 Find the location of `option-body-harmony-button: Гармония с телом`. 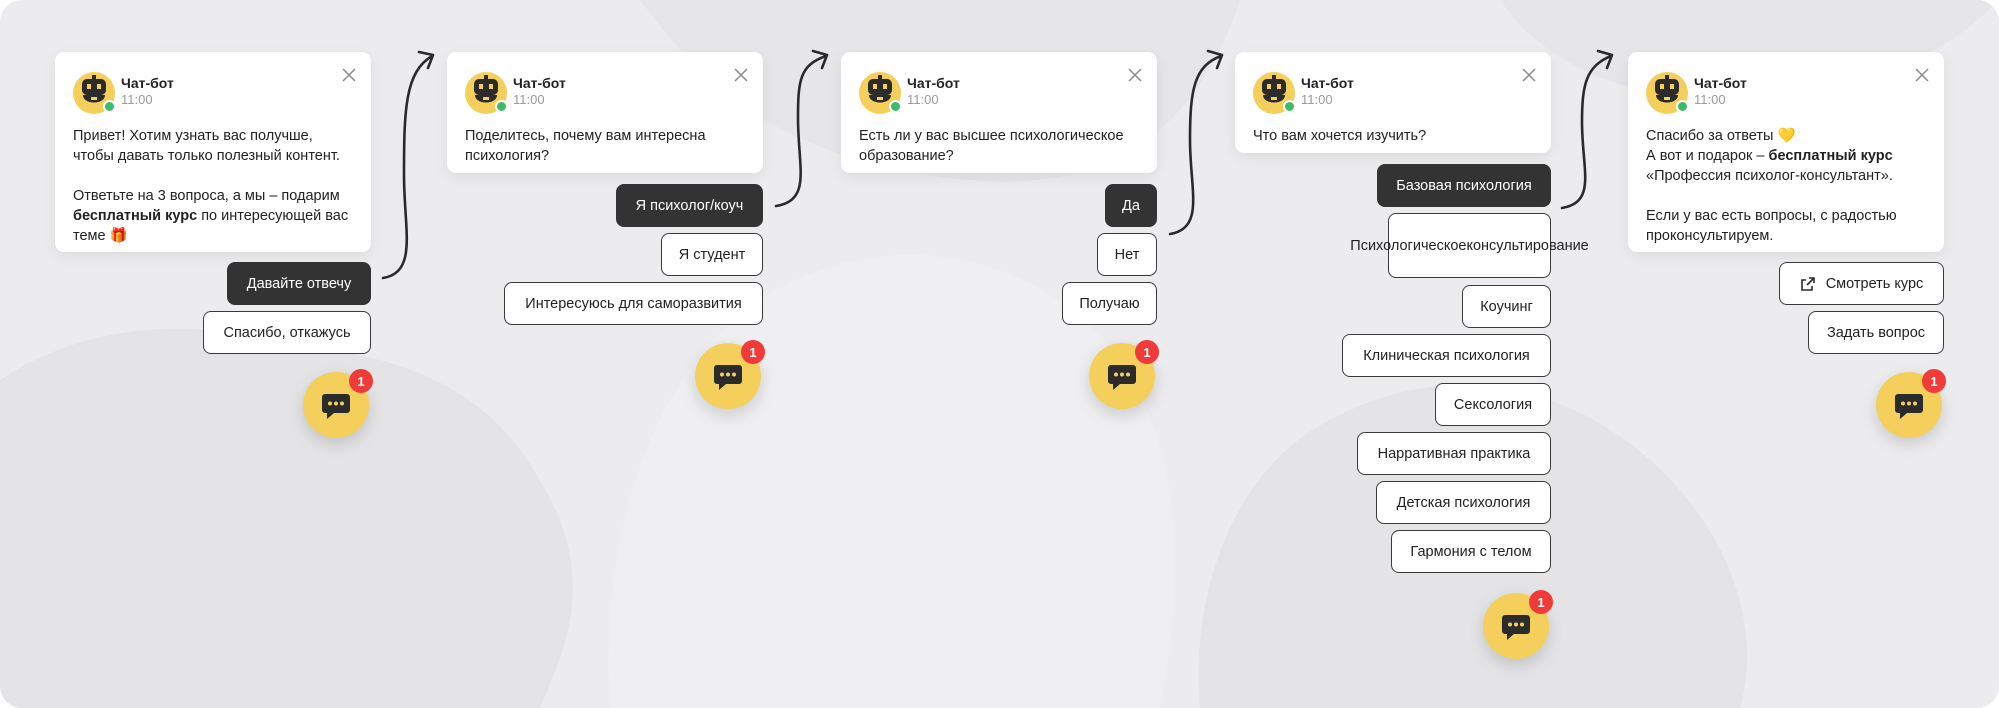

option-body-harmony-button: Гармония с телом is located at coordinates (1471, 551).